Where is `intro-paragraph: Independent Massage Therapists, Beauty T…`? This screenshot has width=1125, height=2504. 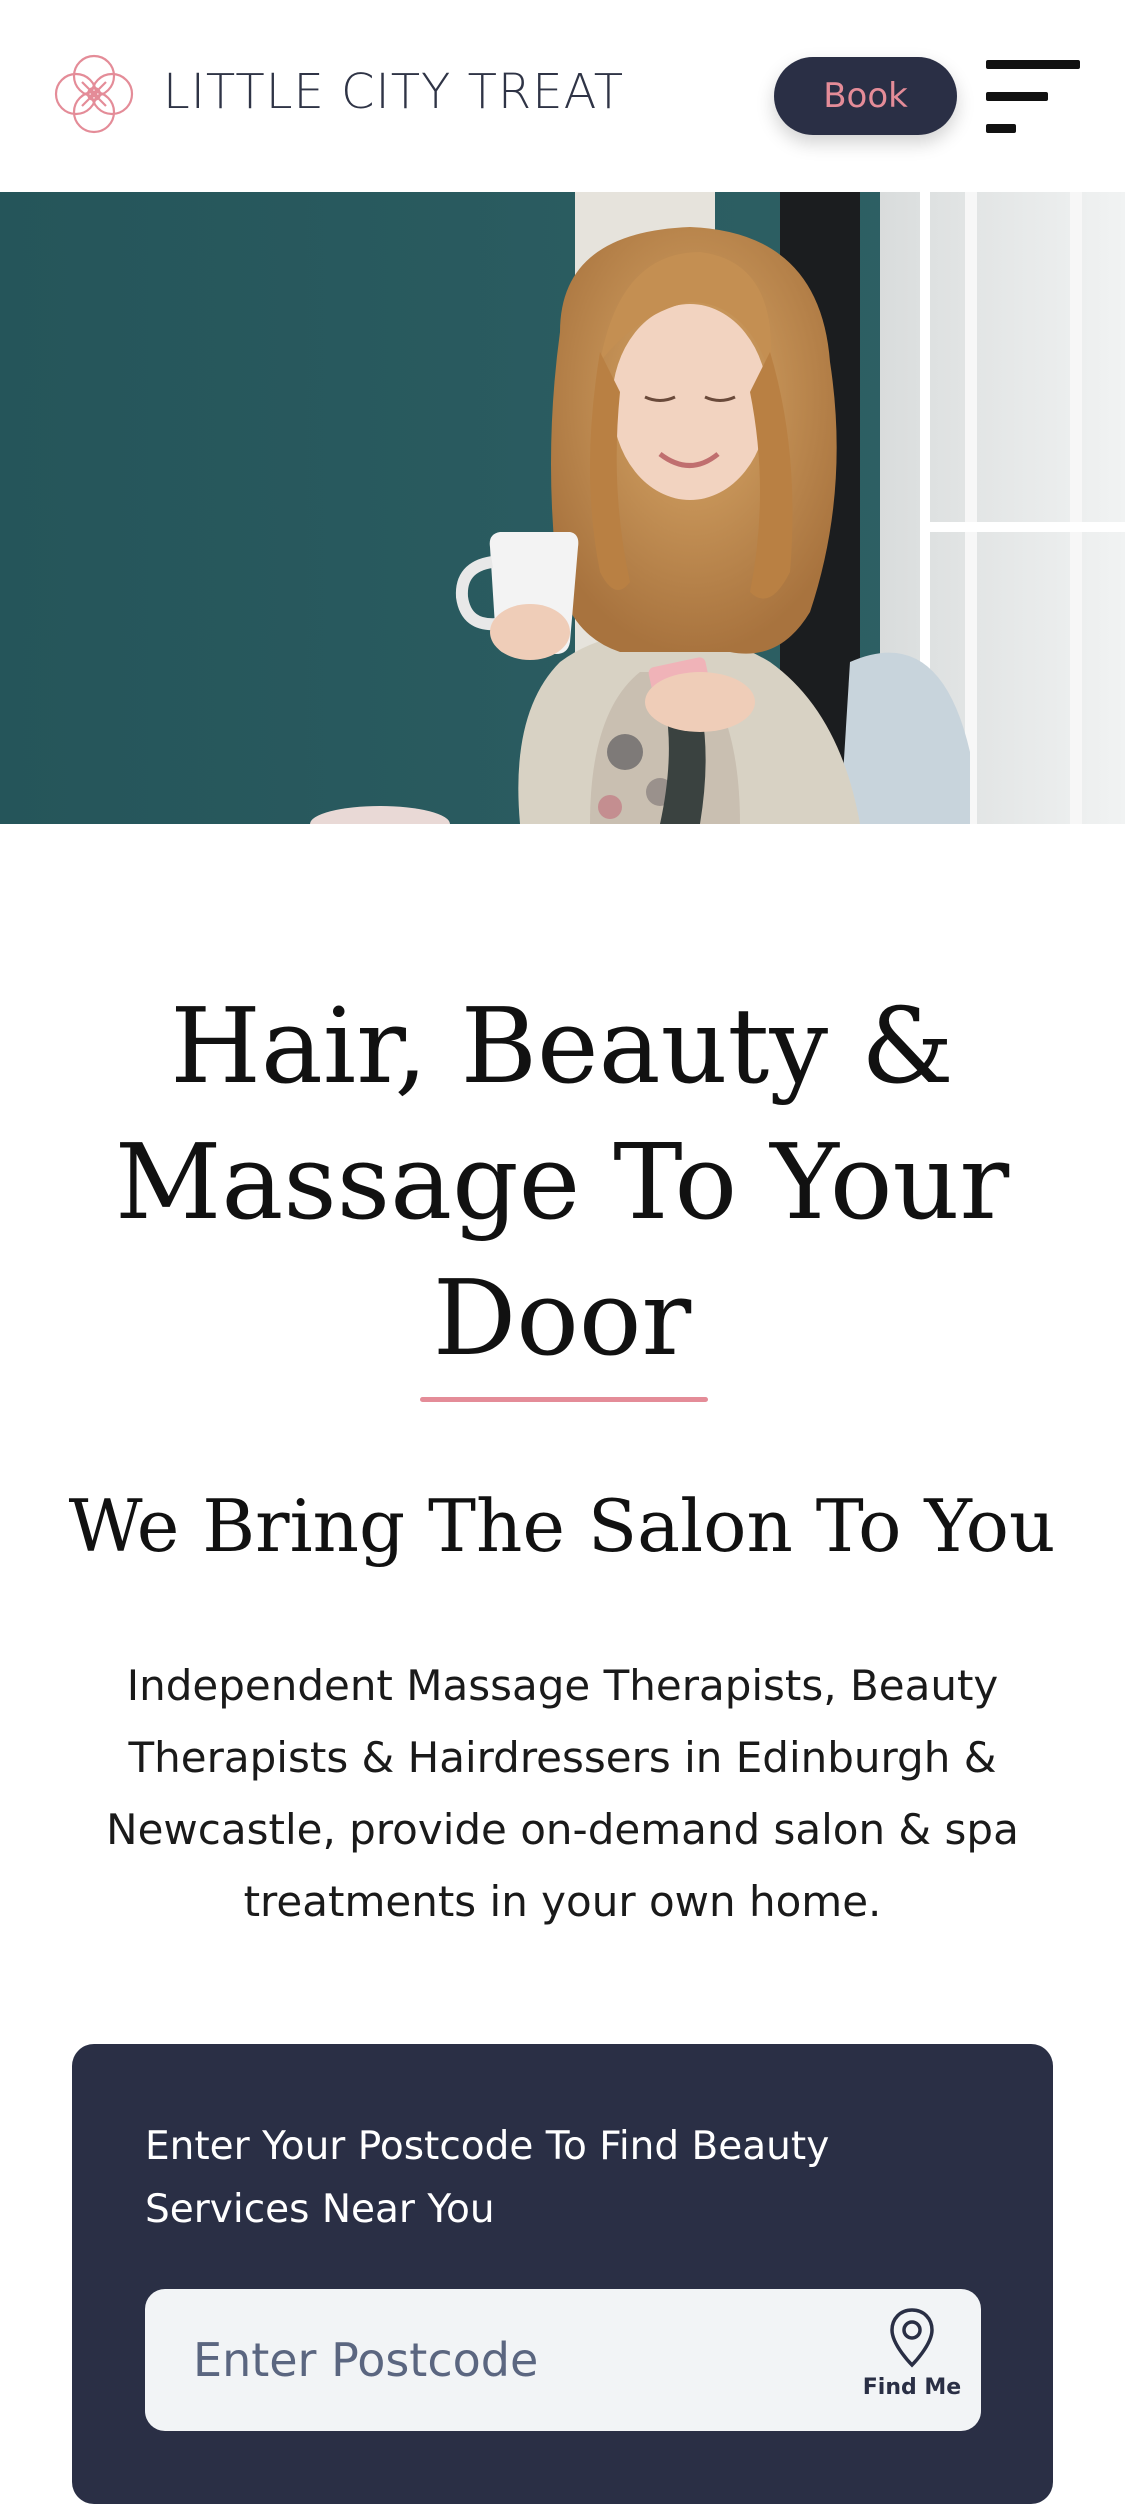 intro-paragraph: Independent Massage Therapists, Beauty T… is located at coordinates (562, 1793).